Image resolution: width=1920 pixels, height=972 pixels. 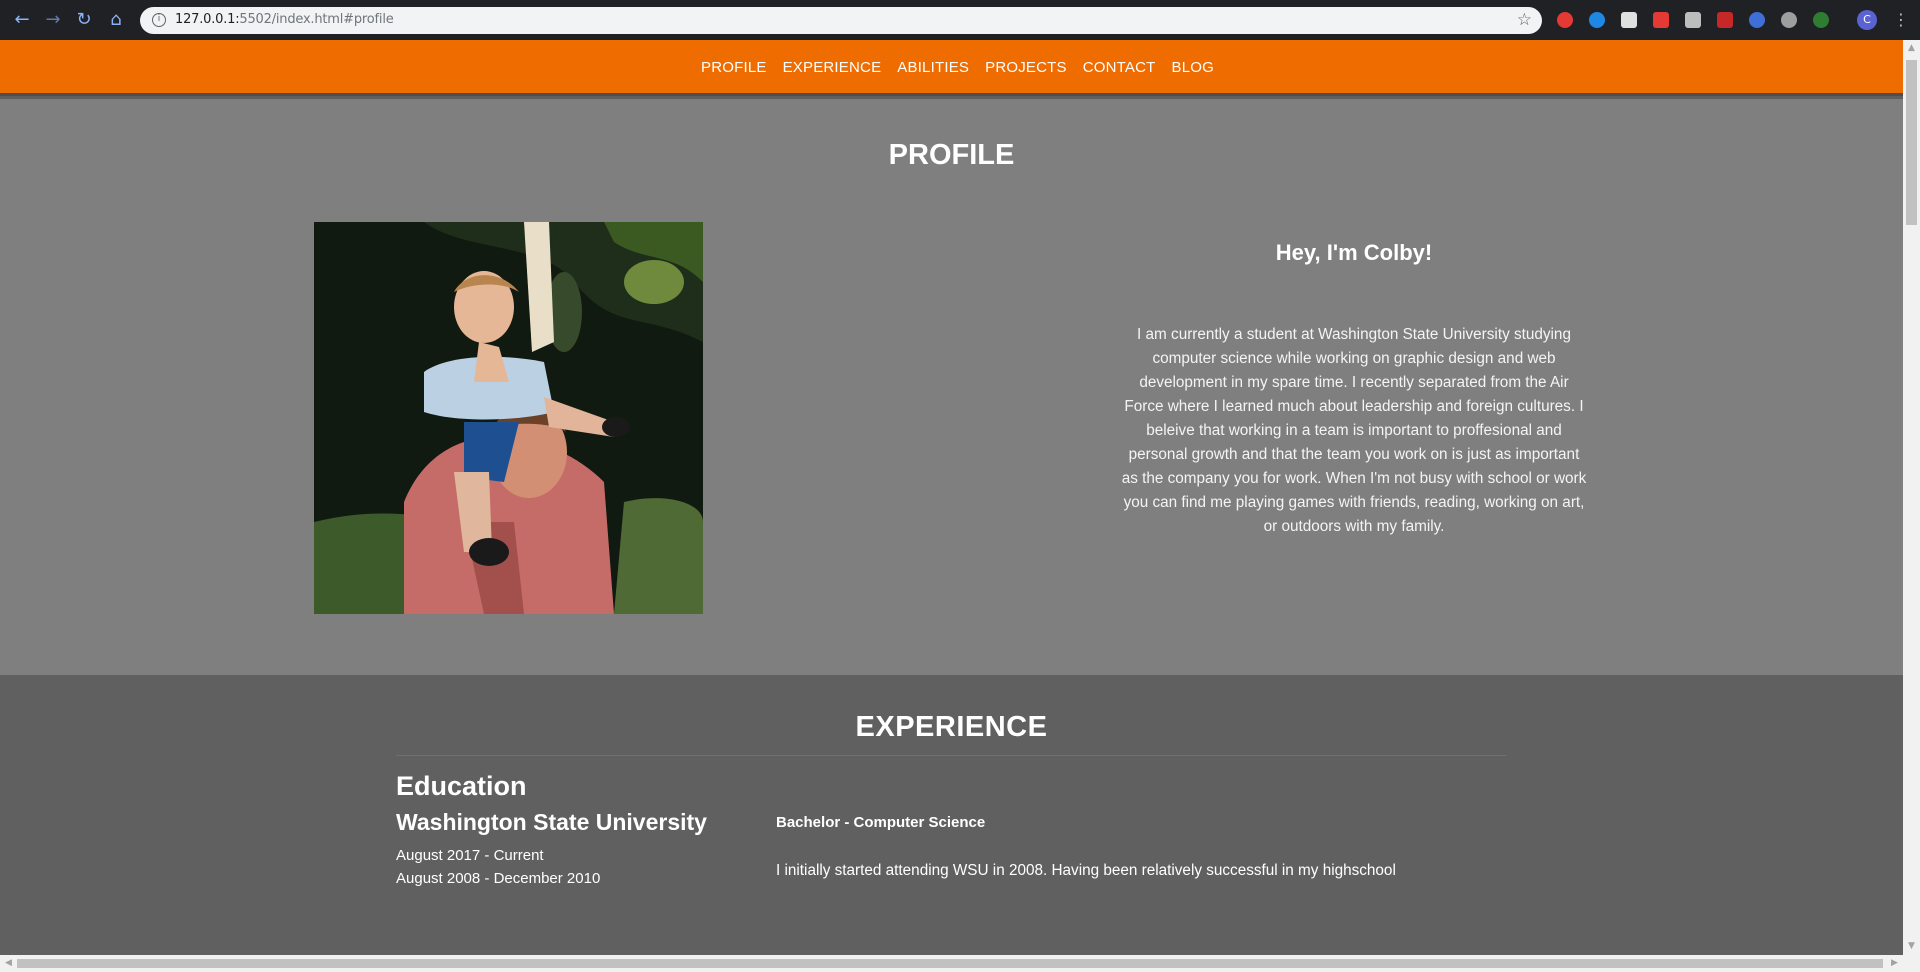 What do you see at coordinates (1119, 67) in the screenshot?
I see `nav-item-contact: CONTACT` at bounding box center [1119, 67].